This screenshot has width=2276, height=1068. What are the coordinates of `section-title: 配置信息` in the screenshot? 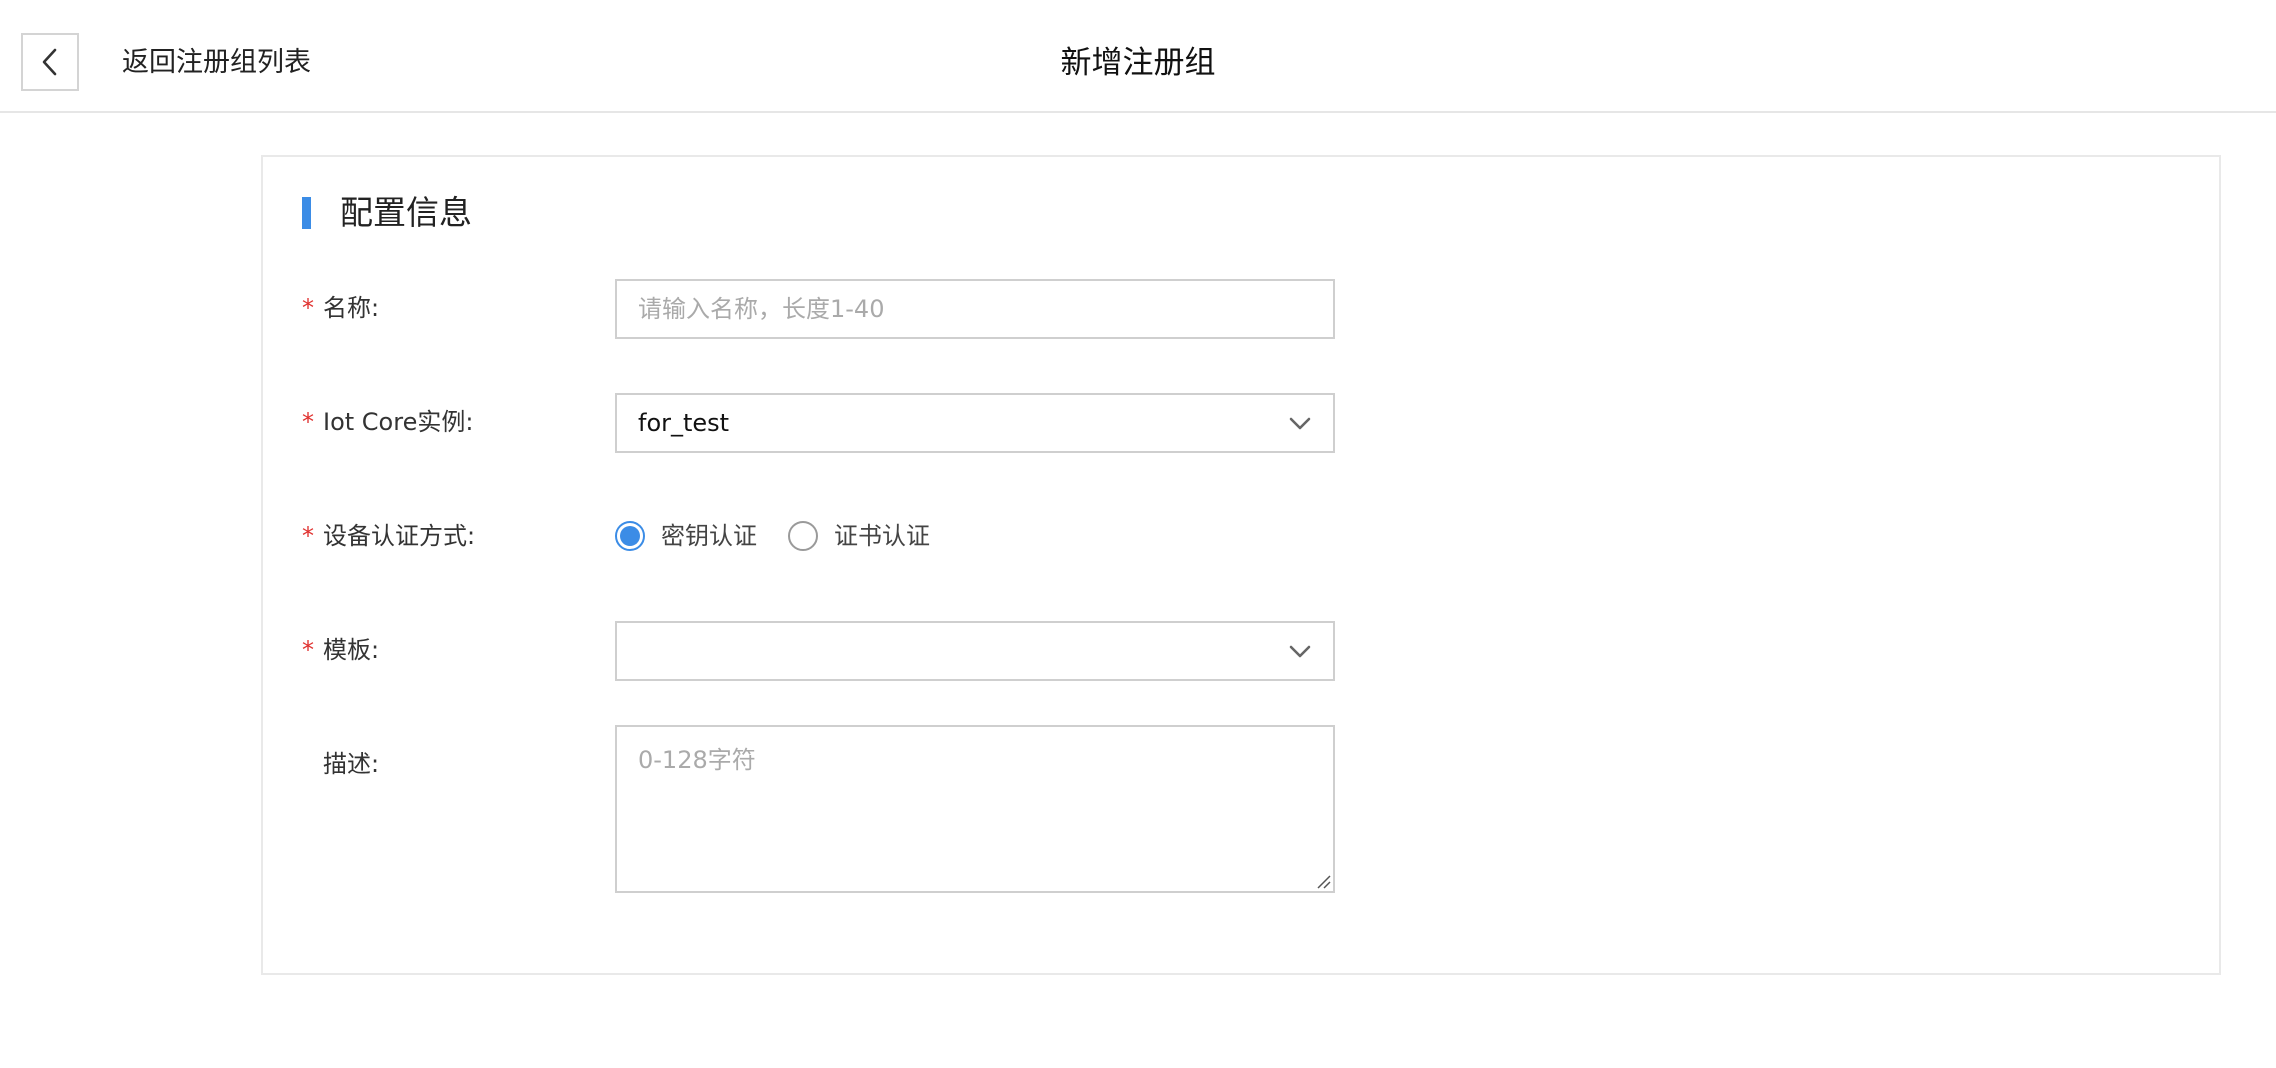 It's located at (406, 212).